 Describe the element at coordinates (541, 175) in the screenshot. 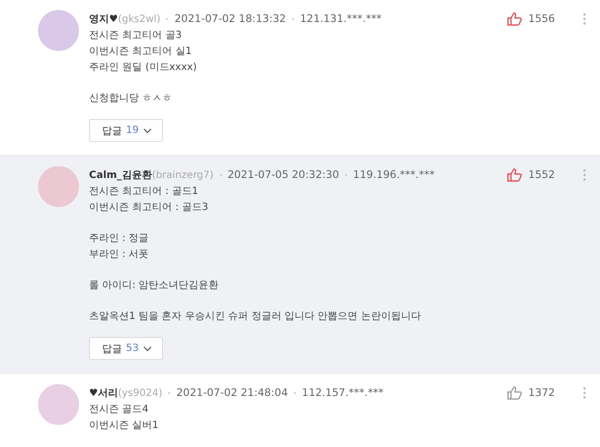

I see `upvote-count: 1552` at that location.